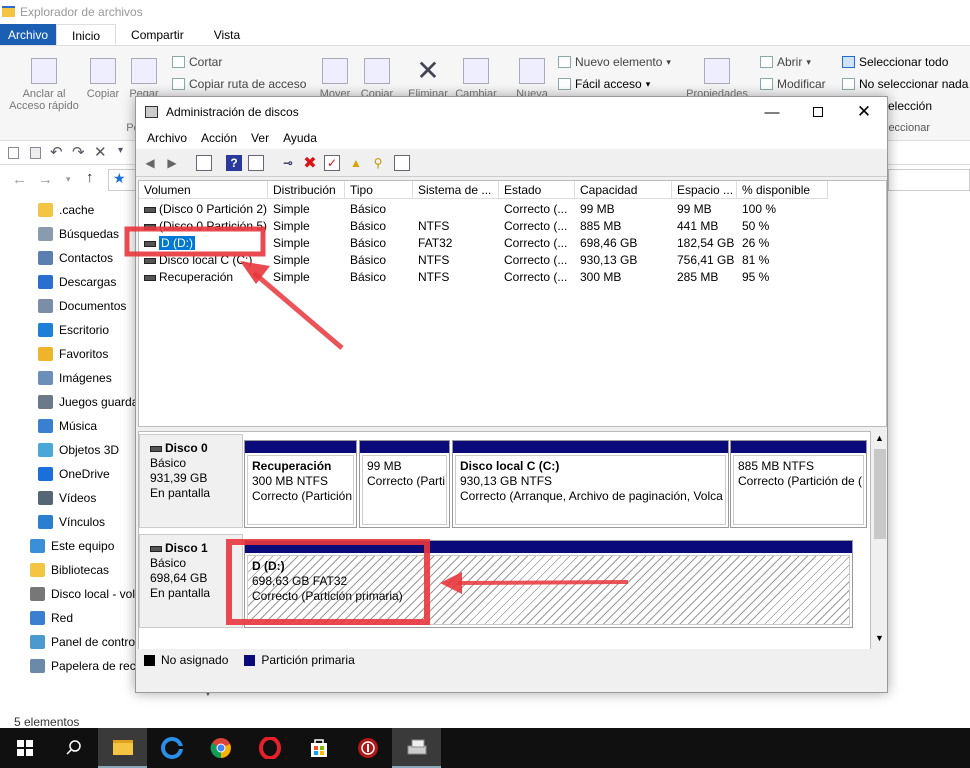  What do you see at coordinates (543, 582) in the screenshot?
I see `annotation-arrow-partition` at bounding box center [543, 582].